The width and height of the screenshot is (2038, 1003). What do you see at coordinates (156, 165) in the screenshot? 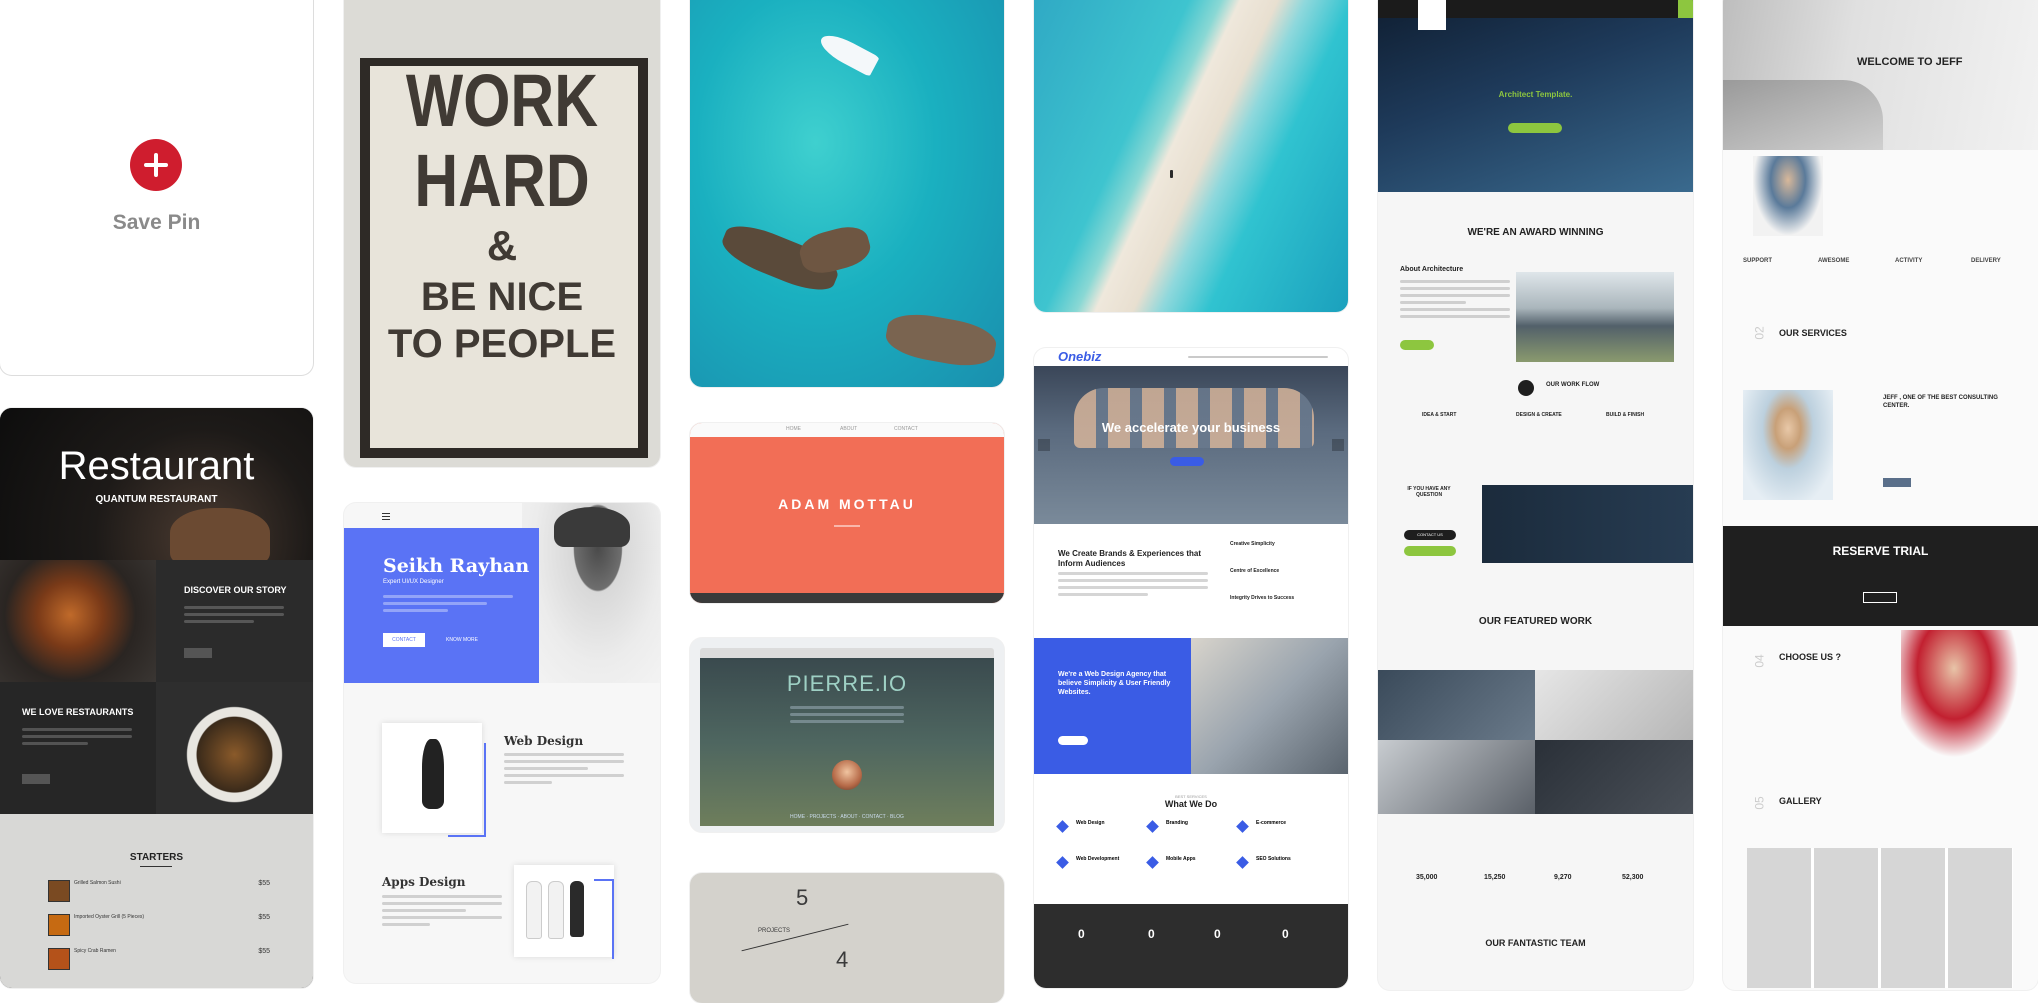
I see `add-pin-icon` at bounding box center [156, 165].